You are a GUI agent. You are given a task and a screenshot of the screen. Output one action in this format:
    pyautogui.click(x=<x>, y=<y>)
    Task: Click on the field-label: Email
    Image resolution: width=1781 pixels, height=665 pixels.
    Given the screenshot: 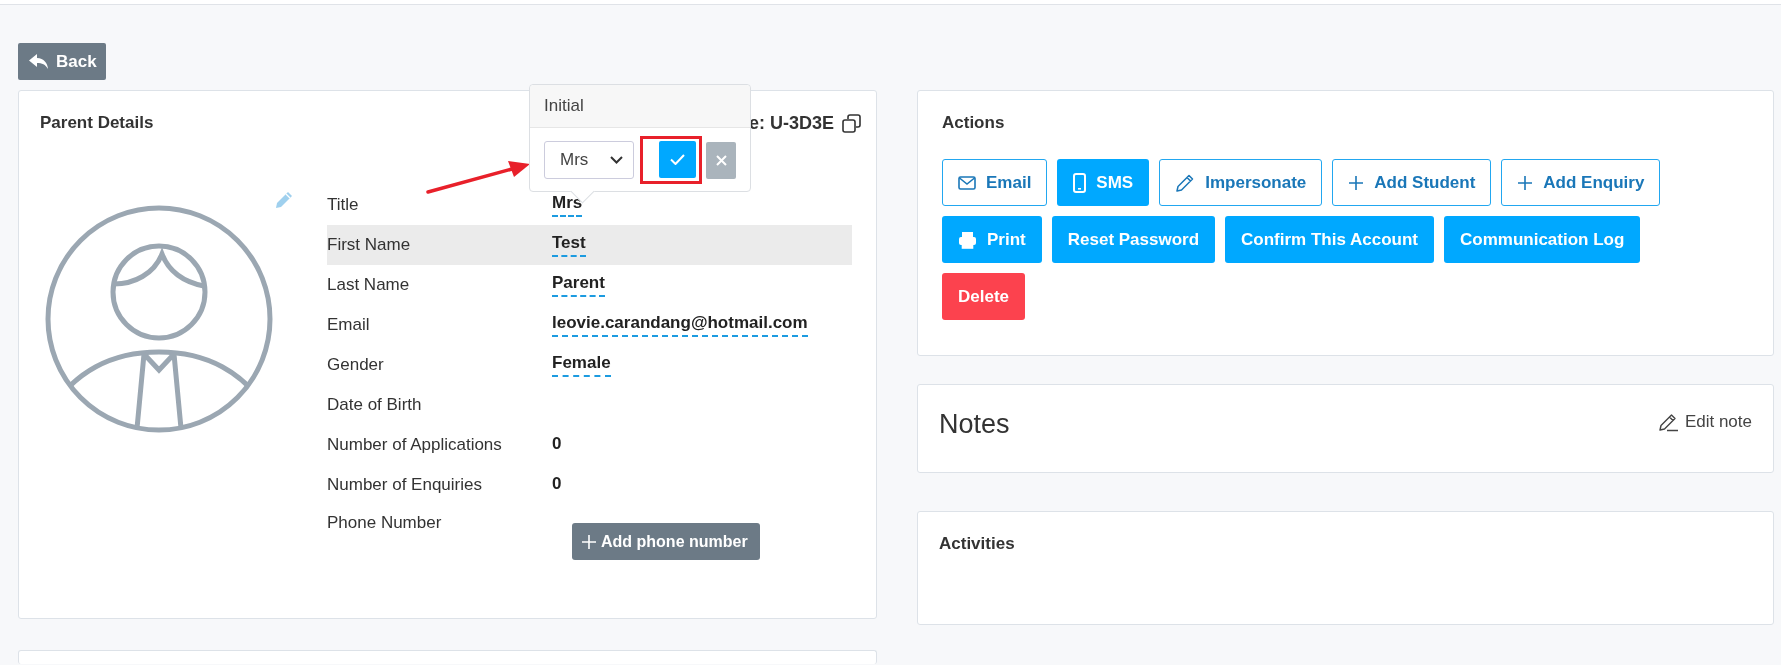 What is the action you would take?
    pyautogui.click(x=349, y=325)
    